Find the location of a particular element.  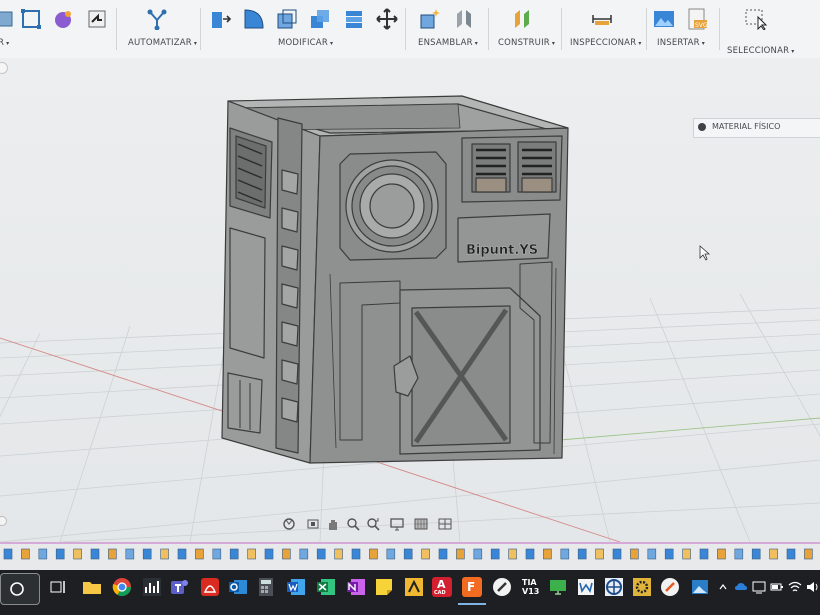

move-icon is located at coordinates (387, 19).